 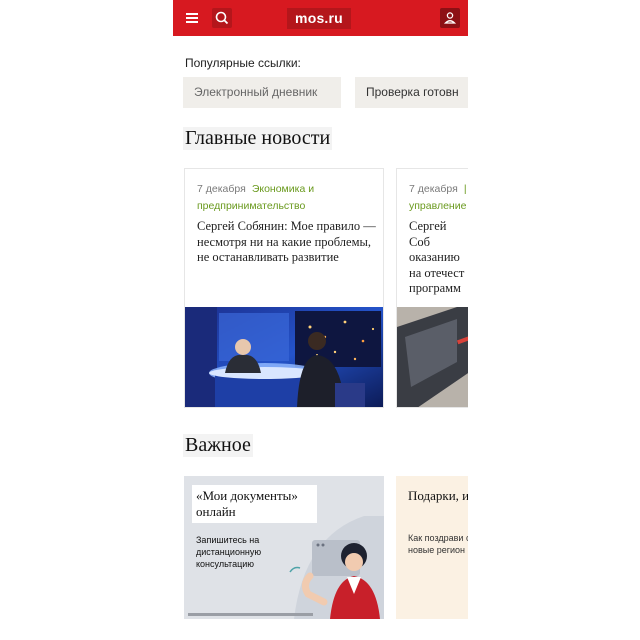 I want to click on site-logo: mos.ru, so click(x=319, y=18).